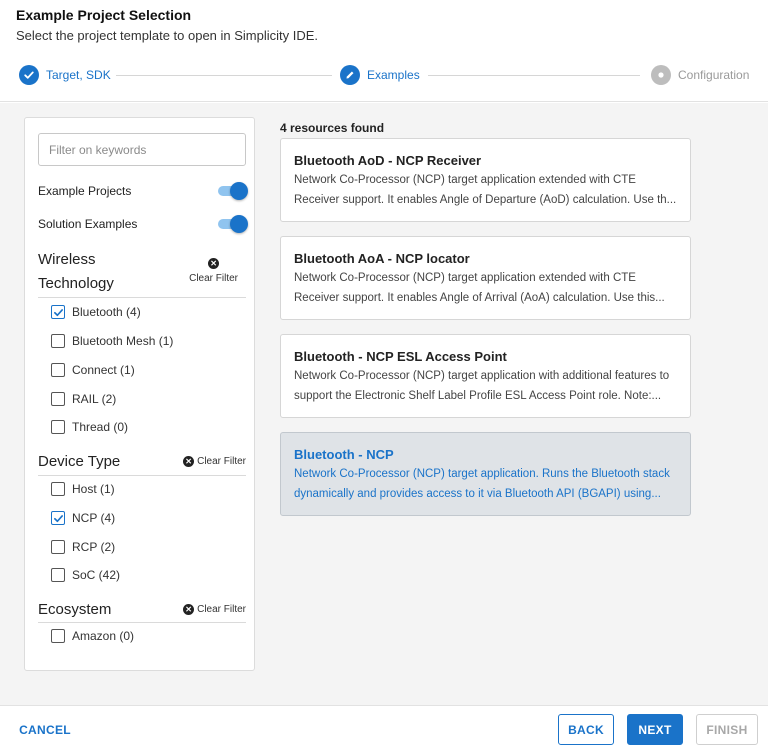  Describe the element at coordinates (85, 191) in the screenshot. I see `toggle-label: Example Projects` at that location.